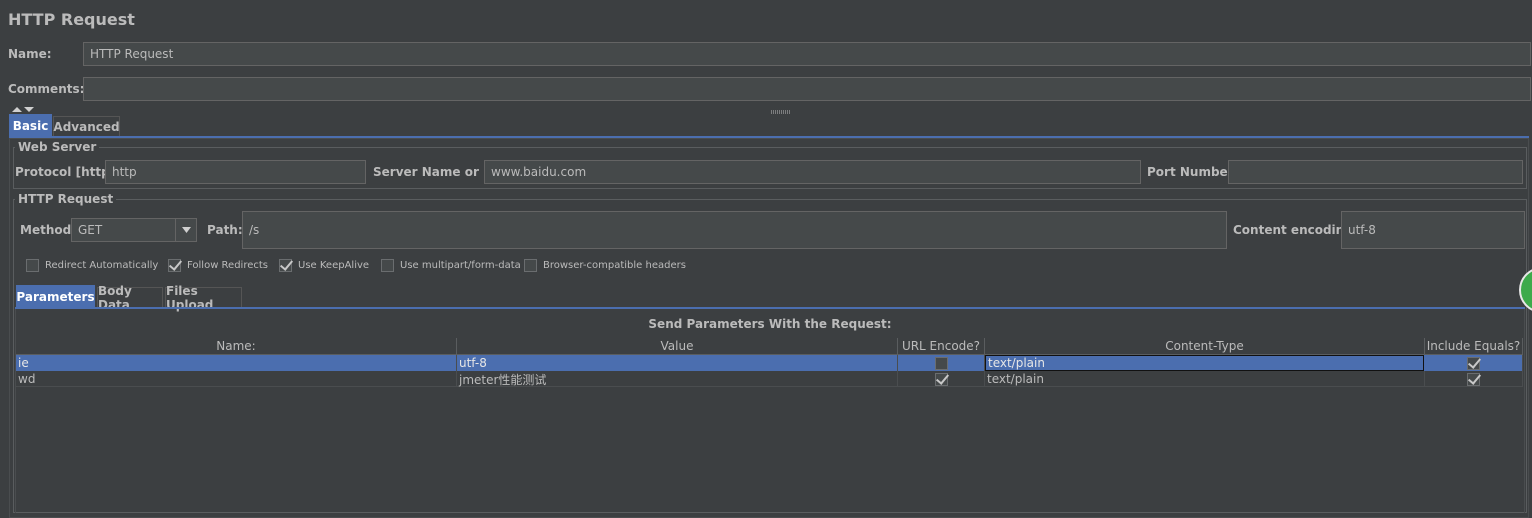 Image resolution: width=1532 pixels, height=518 pixels. What do you see at coordinates (1525, 291) in the screenshot?
I see `floating-status-badge-icon` at bounding box center [1525, 291].